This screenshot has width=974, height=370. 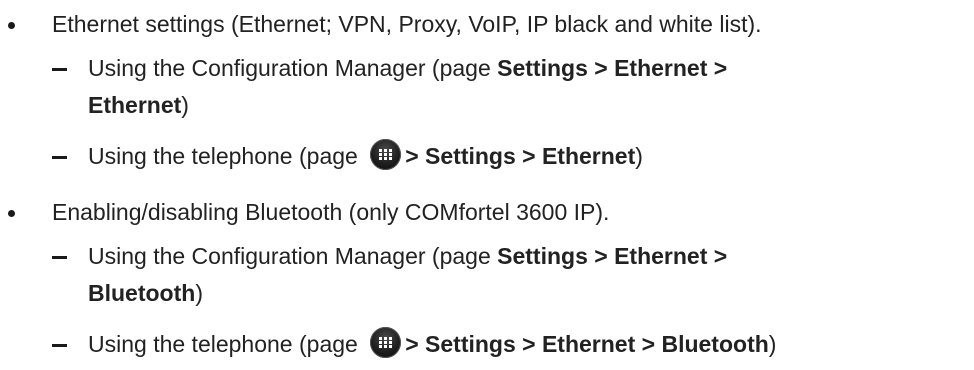 What do you see at coordinates (142, 293) in the screenshot?
I see `menu-path-bold: Bluetooth` at bounding box center [142, 293].